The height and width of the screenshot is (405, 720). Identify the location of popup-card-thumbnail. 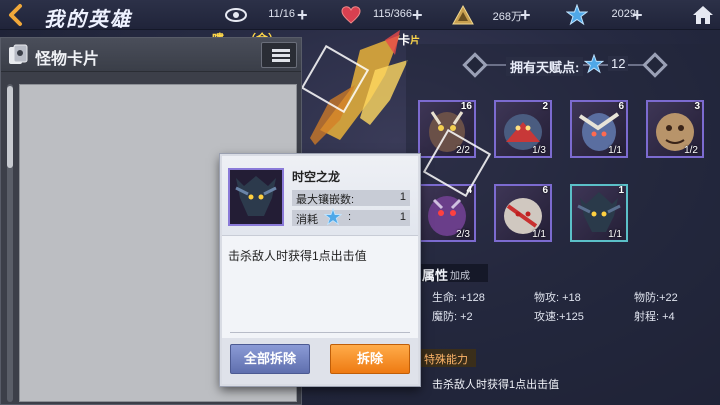
(256, 197).